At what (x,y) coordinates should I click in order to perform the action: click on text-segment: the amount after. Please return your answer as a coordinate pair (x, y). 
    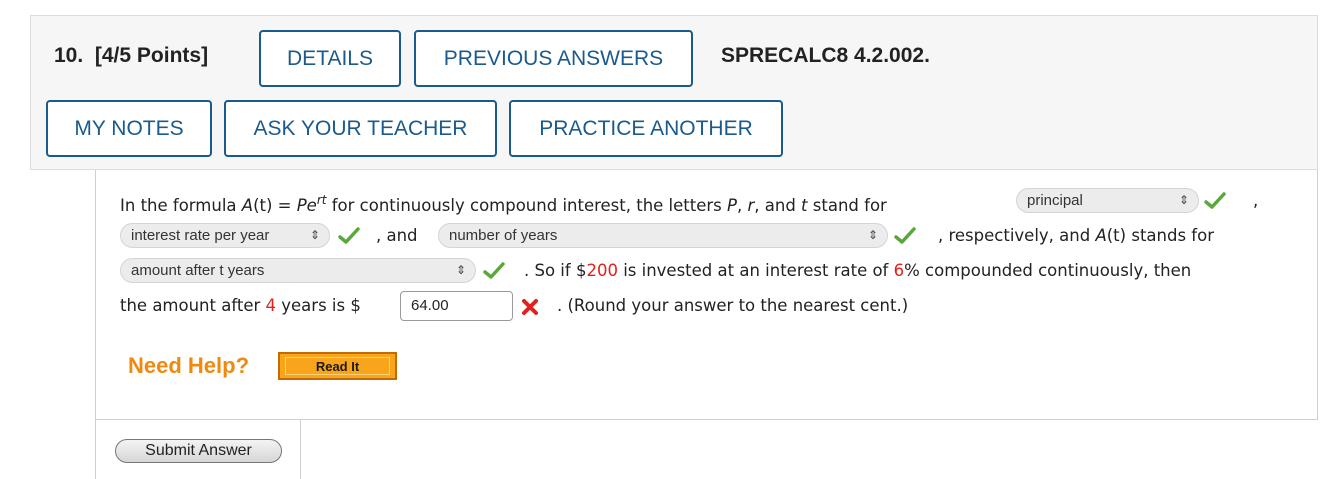
    Looking at the image, I should click on (193, 305).